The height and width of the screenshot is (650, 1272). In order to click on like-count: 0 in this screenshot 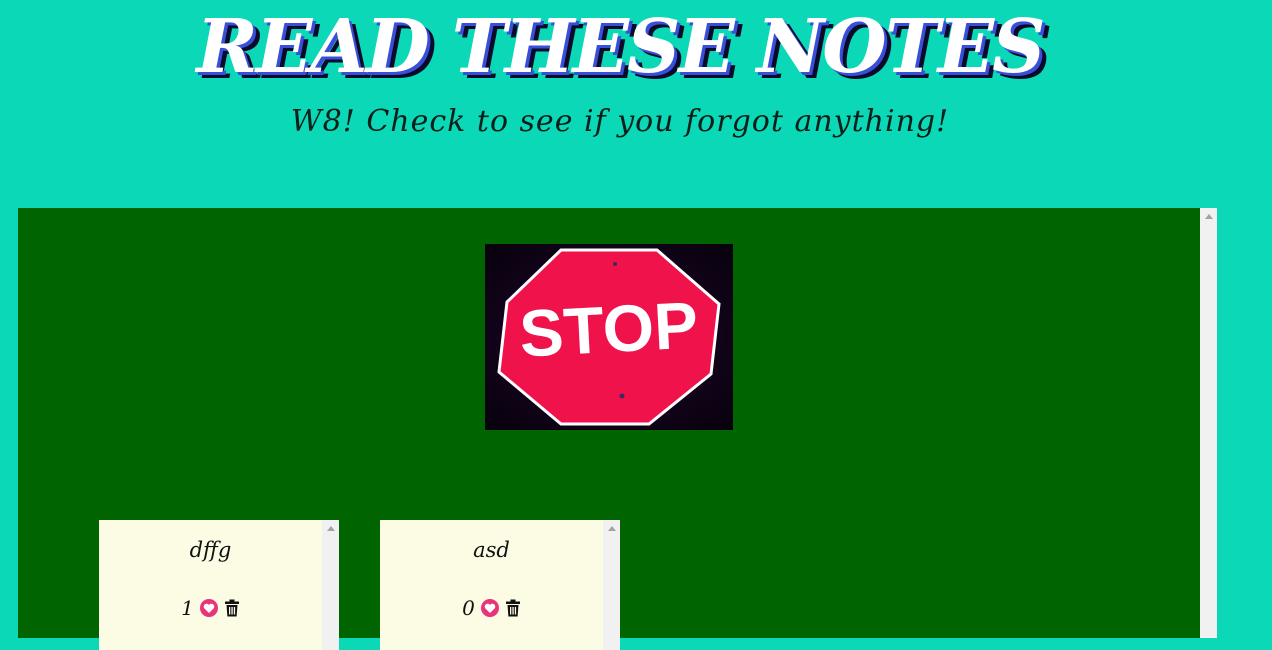, I will do `click(468, 608)`.